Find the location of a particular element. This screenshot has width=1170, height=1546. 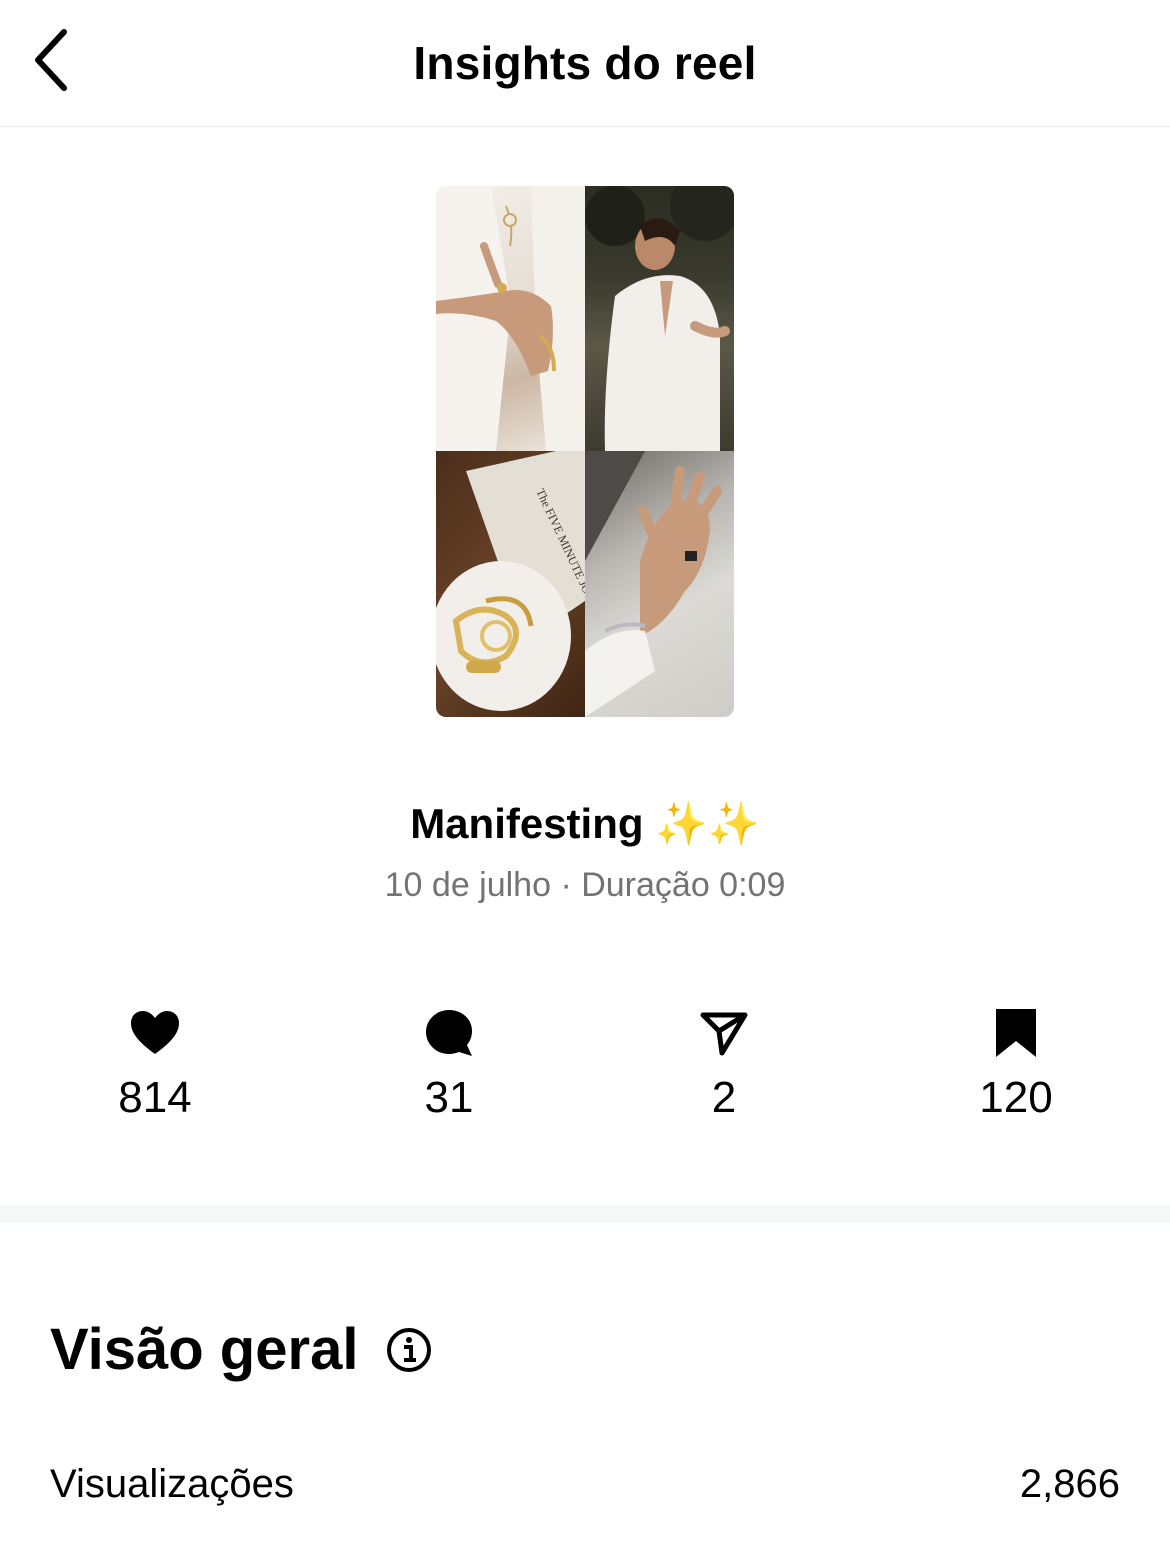

likes-count: 814 is located at coordinates (155, 1097).